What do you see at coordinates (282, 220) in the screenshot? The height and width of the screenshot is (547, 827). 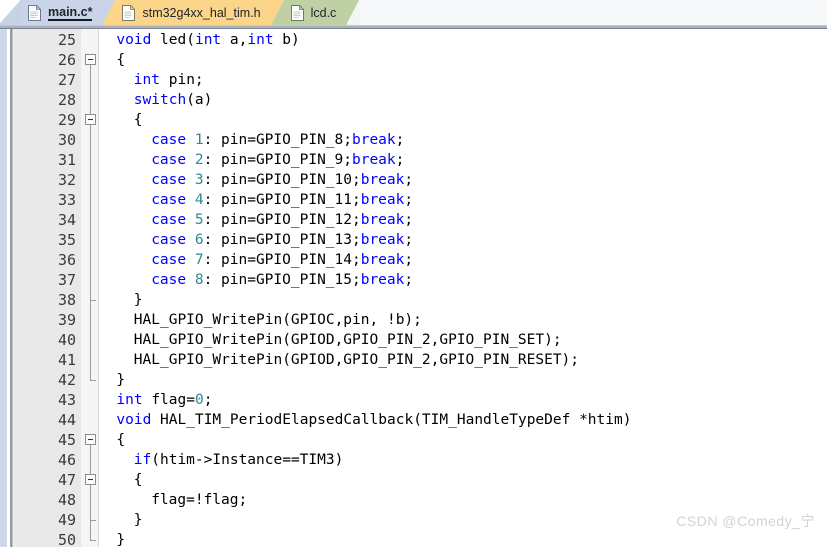 I see `code-line: case 5: pin=GPIO_PIN_12;break;` at bounding box center [282, 220].